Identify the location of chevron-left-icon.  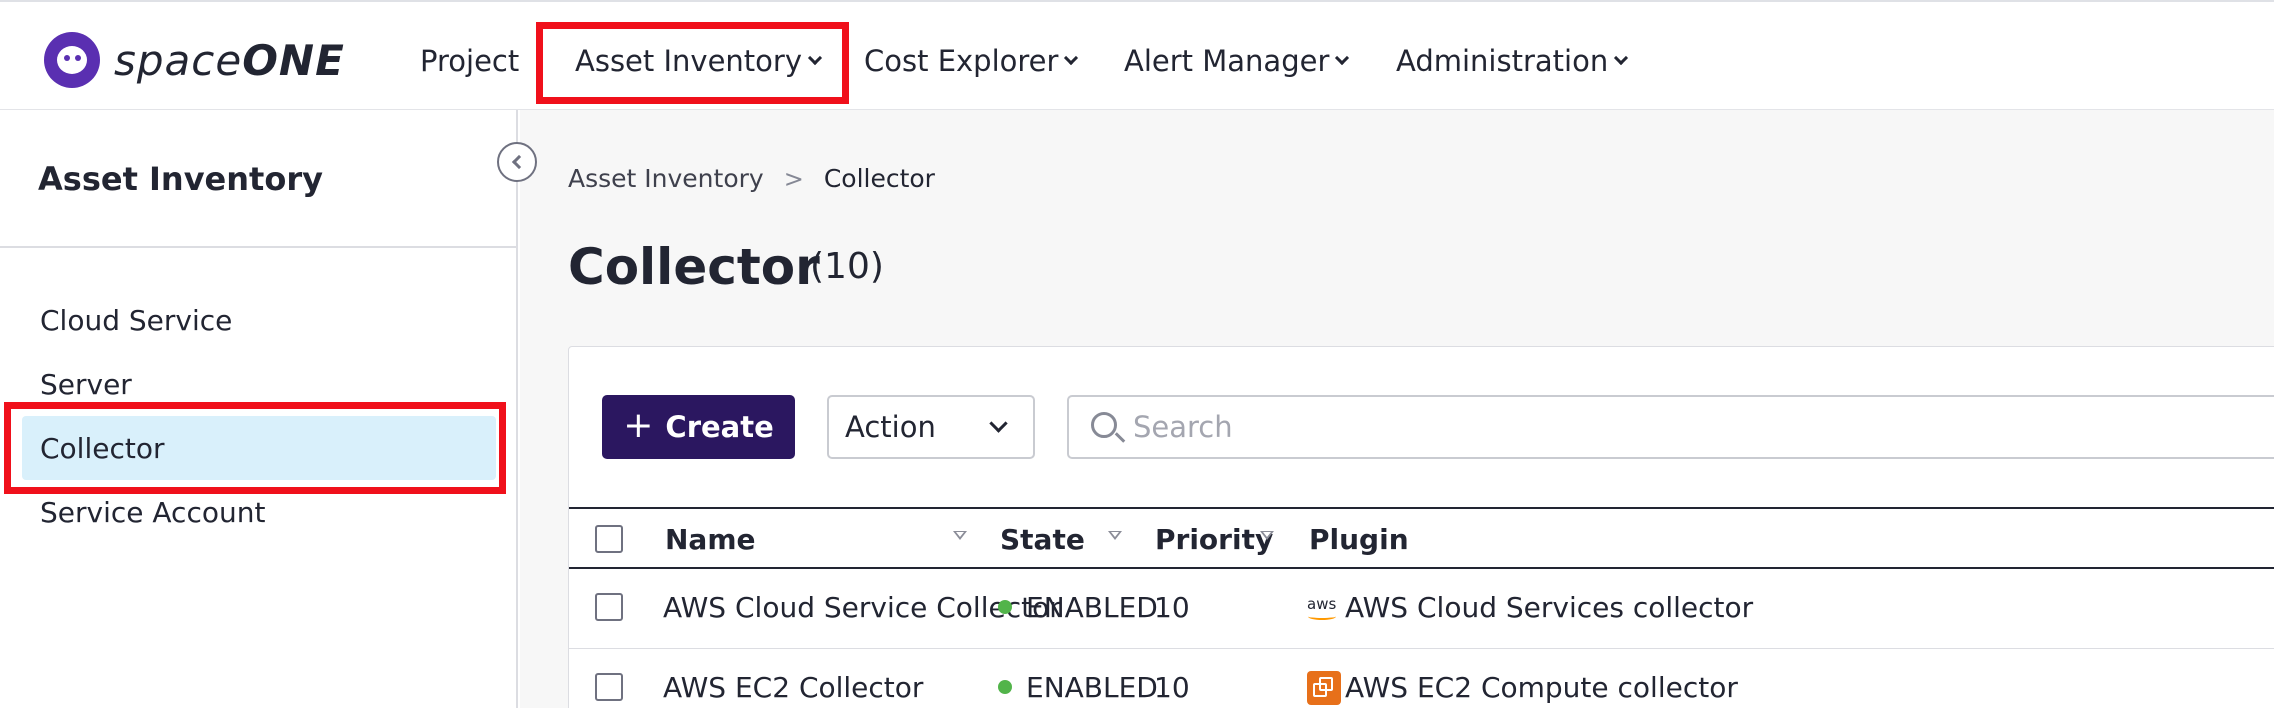
(519, 162).